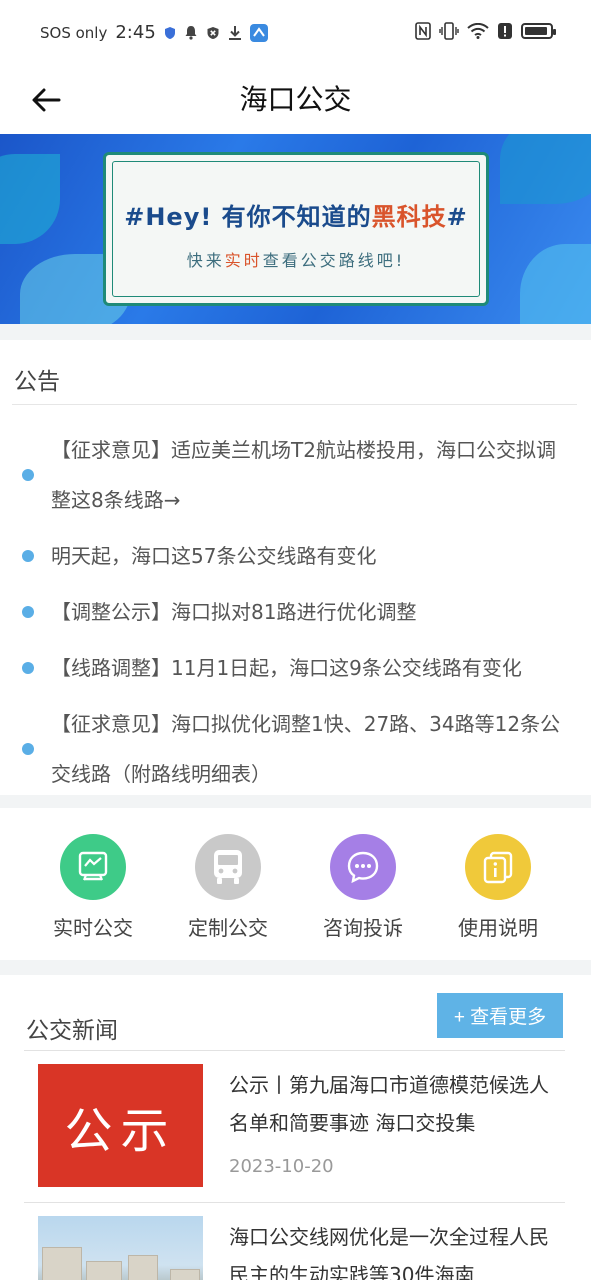 The height and width of the screenshot is (1280, 591). I want to click on page-title: 海口公交, so click(295, 99).